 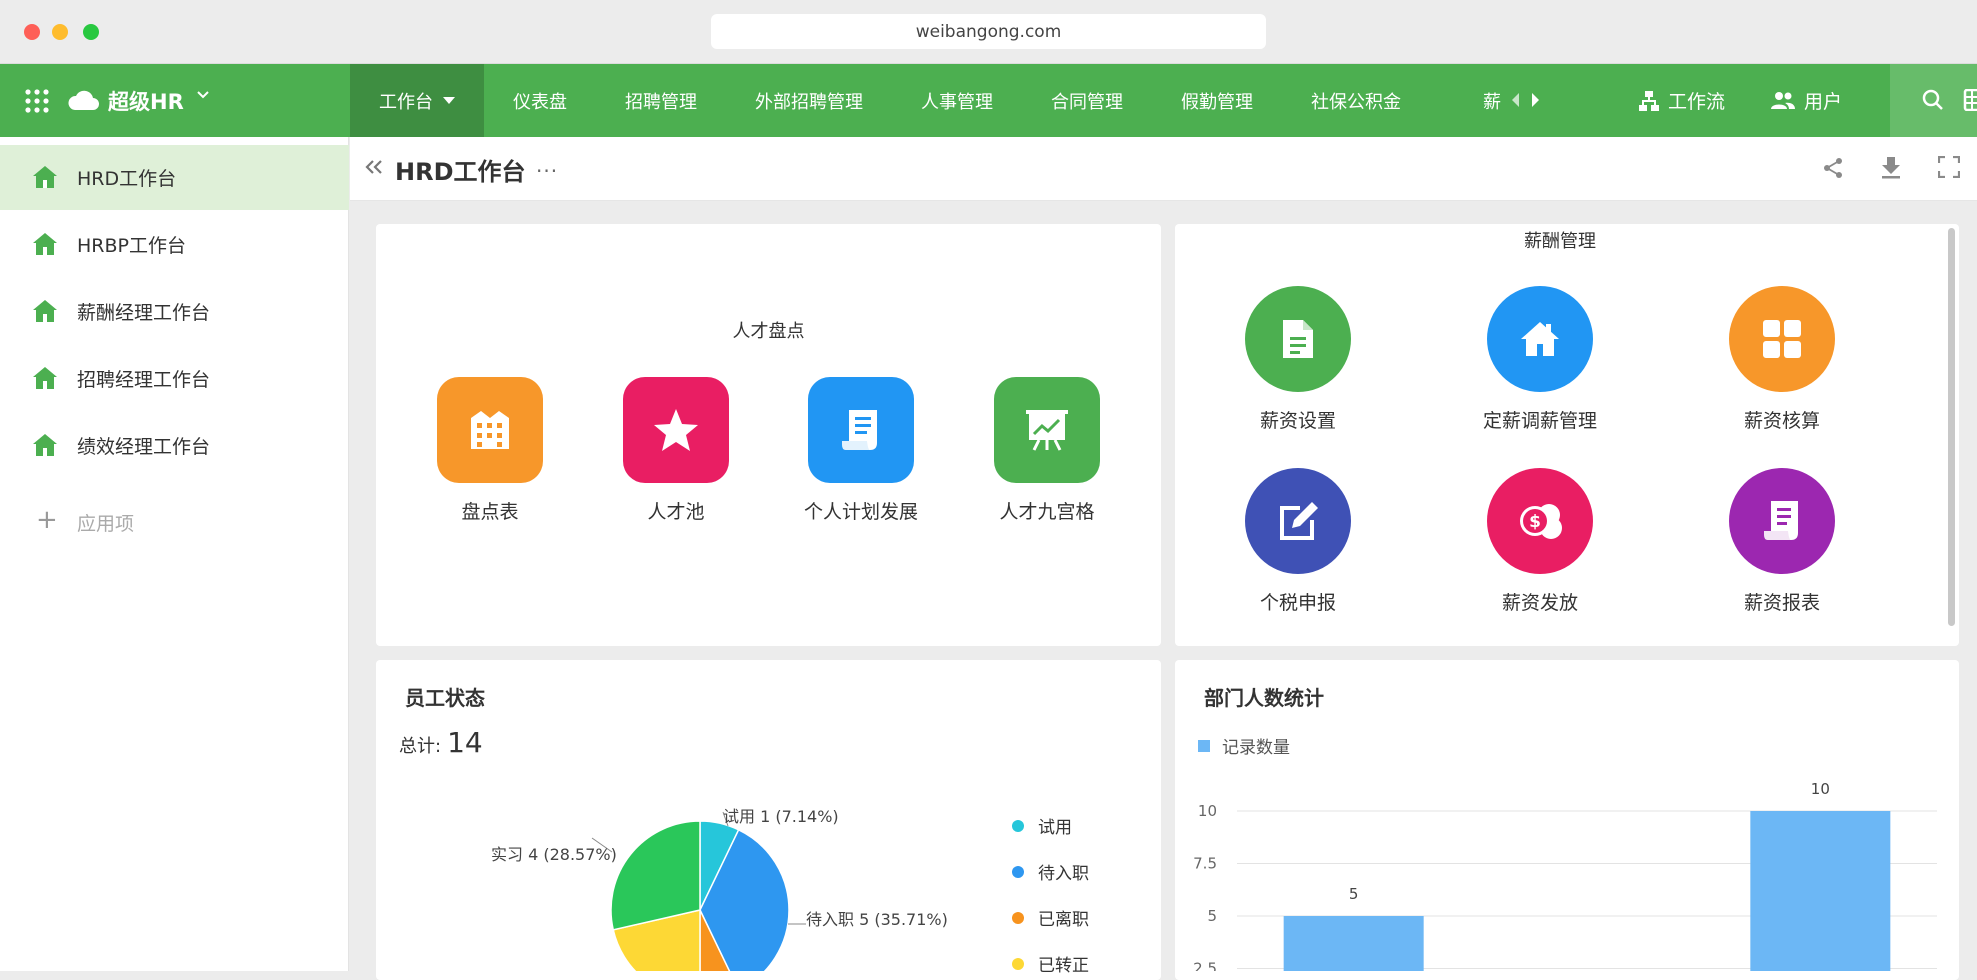 I want to click on apps-grid-icon, so click(x=37, y=101).